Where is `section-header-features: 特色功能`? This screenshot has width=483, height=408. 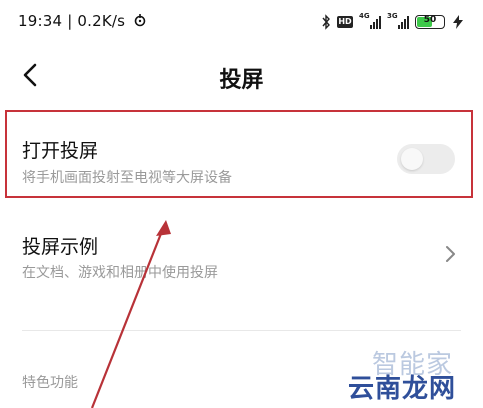 section-header-features: 特色功能 is located at coordinates (50, 383).